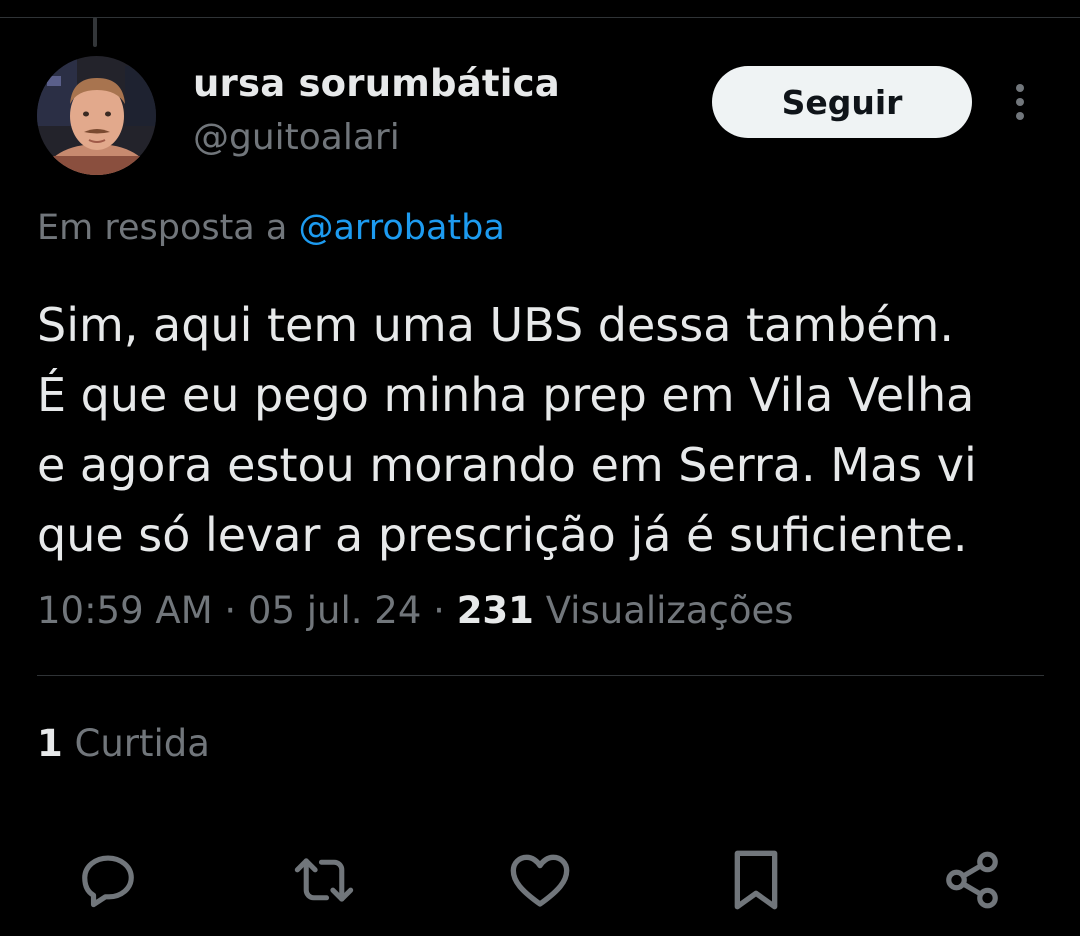 The image size is (1080, 936). I want to click on top-divider, so click(540, 17).